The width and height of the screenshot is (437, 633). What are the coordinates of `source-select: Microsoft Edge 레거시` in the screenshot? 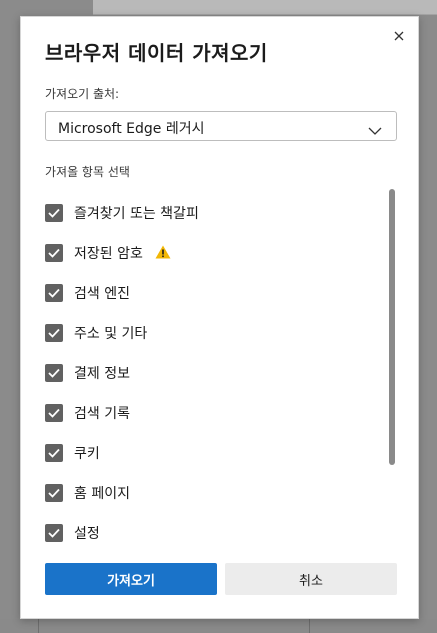 It's located at (221, 126).